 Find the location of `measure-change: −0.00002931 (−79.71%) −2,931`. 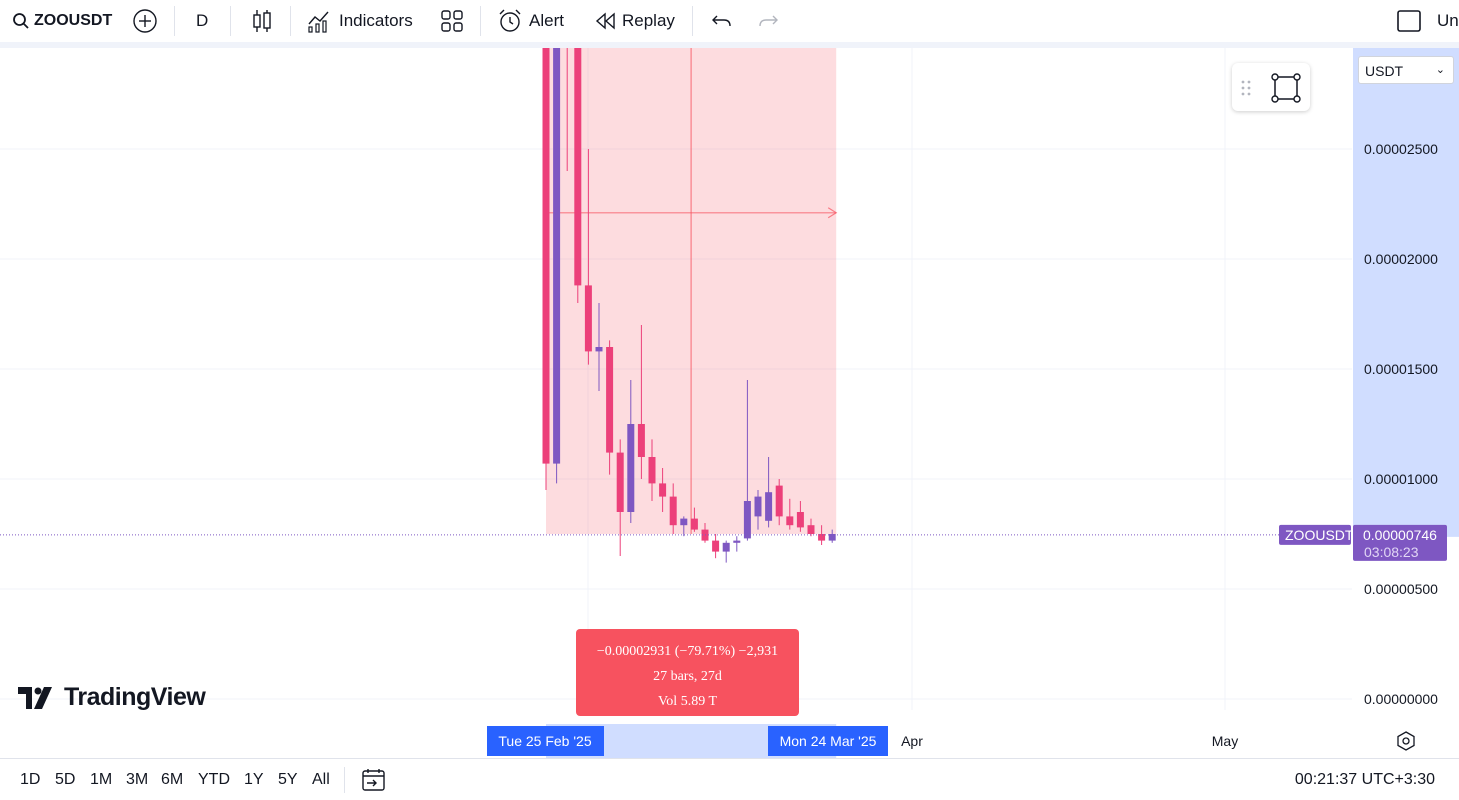

measure-change: −0.00002931 (−79.71%) −2,931 is located at coordinates (687, 651).